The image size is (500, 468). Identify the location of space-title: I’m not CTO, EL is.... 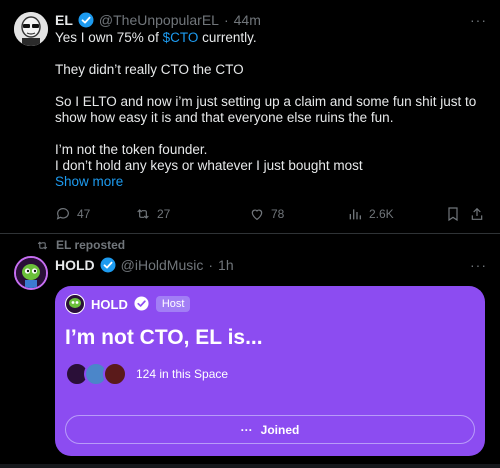
(164, 337).